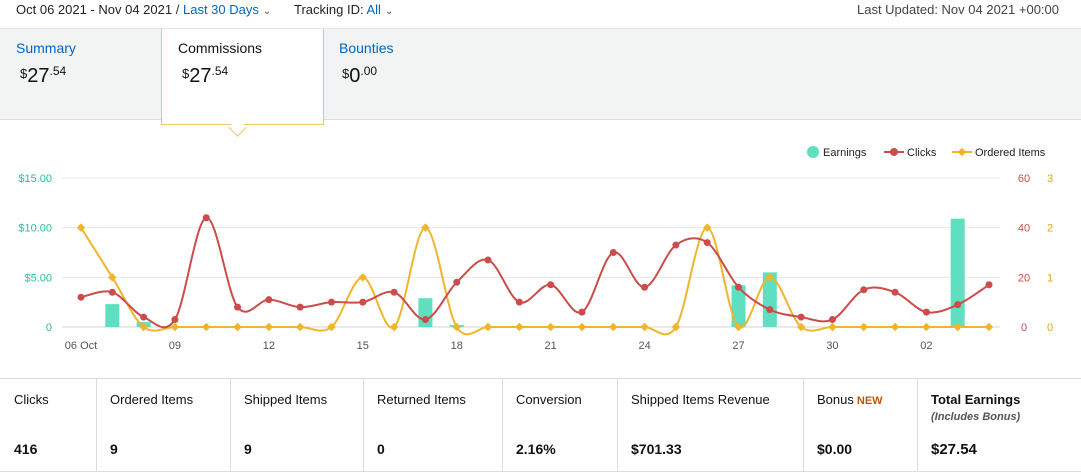  I want to click on tab-summary: Summary $27.54, so click(80, 74).